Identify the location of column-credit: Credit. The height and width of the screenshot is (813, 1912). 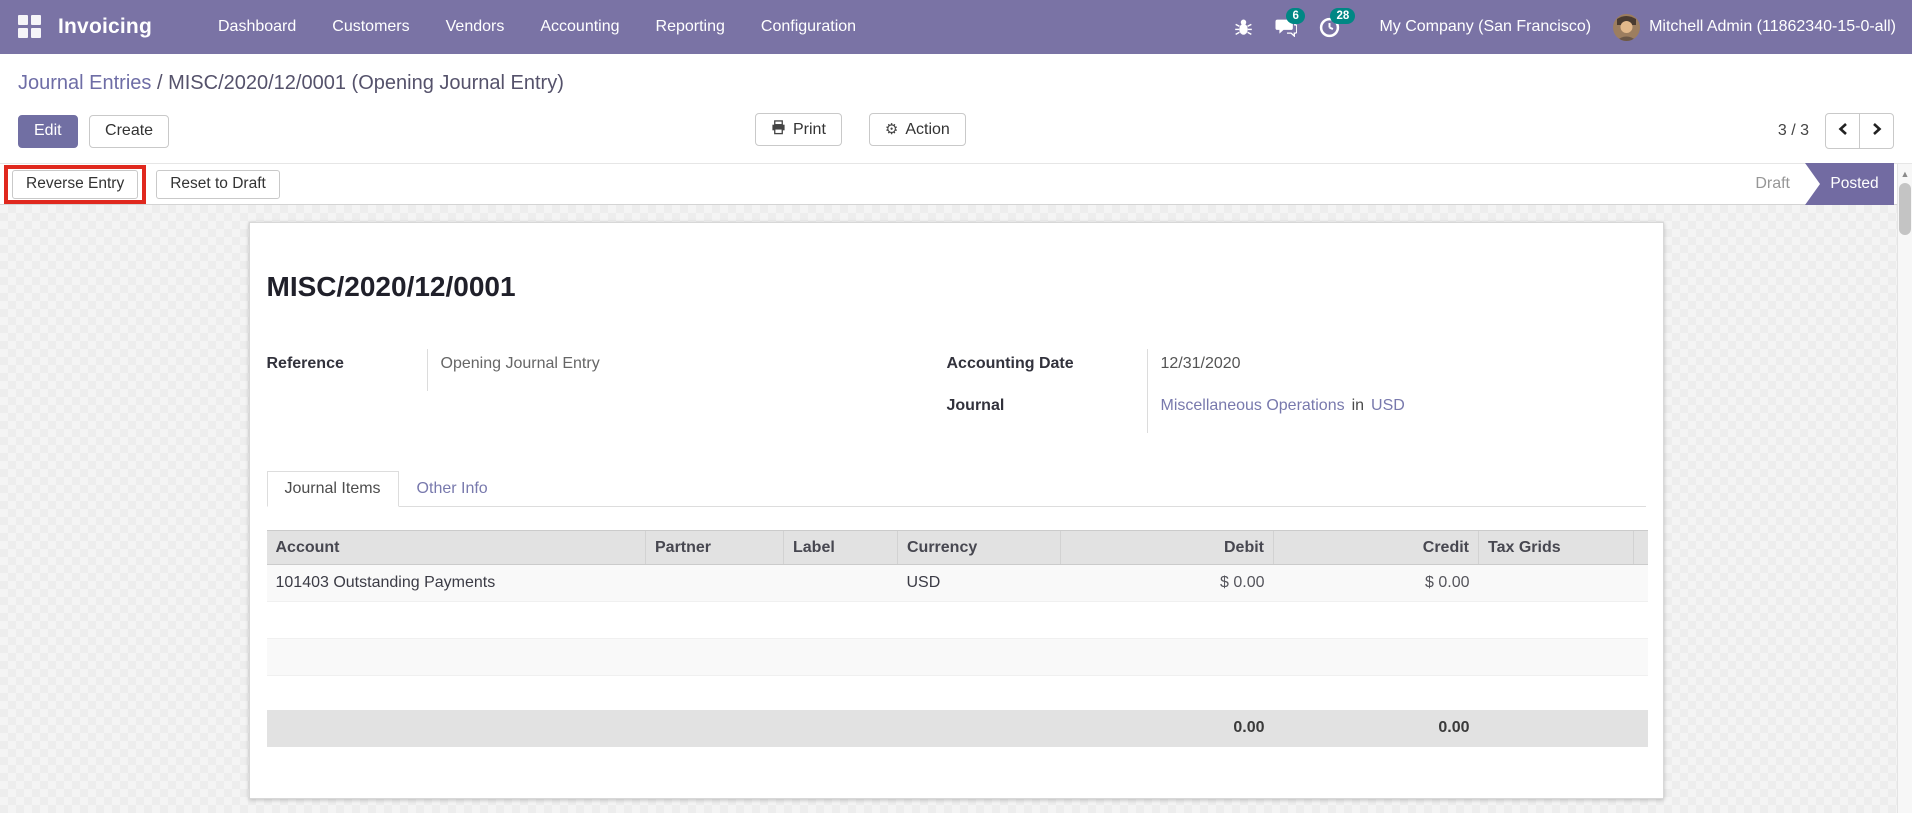
(1376, 547).